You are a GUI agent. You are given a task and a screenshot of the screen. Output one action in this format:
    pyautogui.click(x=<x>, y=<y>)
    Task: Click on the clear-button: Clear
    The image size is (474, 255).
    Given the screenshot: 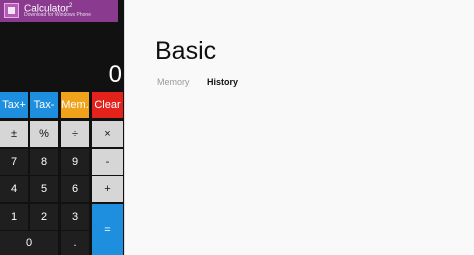 What is the action you would take?
    pyautogui.click(x=107, y=105)
    